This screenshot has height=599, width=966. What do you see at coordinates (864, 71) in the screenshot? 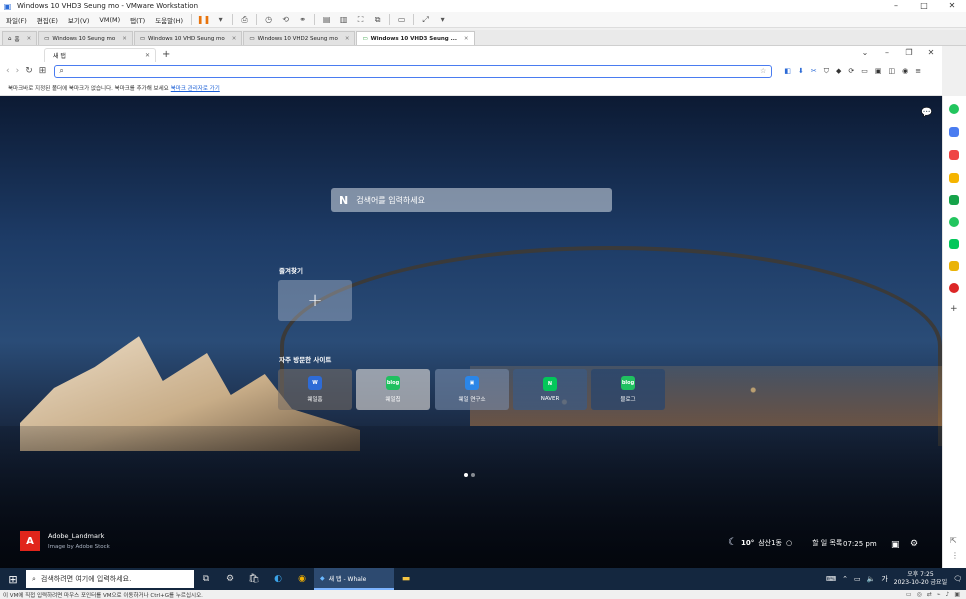
I see `screen-icon: ▭` at bounding box center [864, 71].